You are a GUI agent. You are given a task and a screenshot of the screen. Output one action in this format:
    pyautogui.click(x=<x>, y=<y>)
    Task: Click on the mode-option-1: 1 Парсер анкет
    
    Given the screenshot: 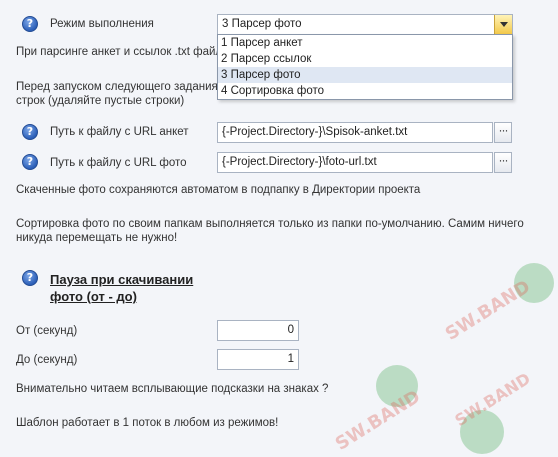 What is the action you would take?
    pyautogui.click(x=365, y=43)
    